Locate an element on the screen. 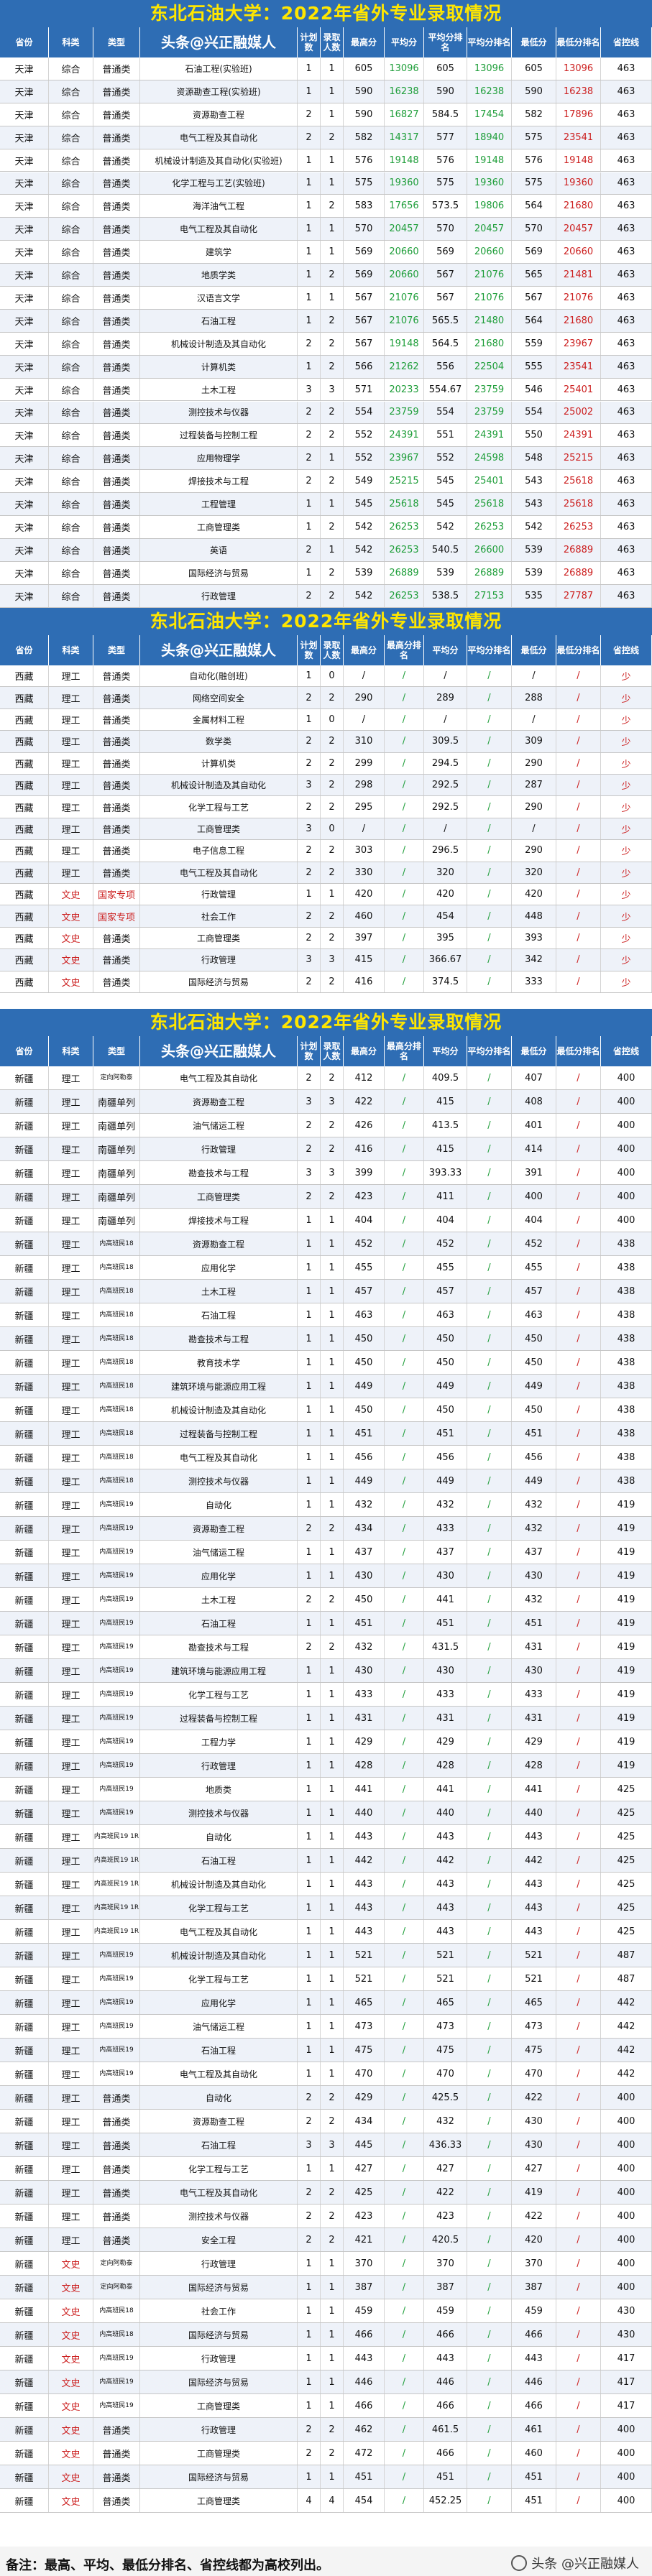  table-cell: 420 is located at coordinates (445, 894).